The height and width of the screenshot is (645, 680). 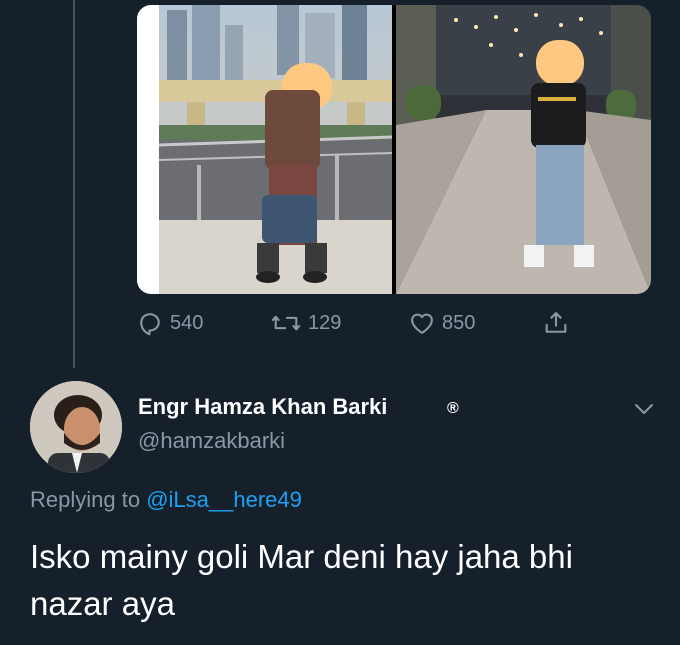 I want to click on retweet-count: 129, so click(x=325, y=322).